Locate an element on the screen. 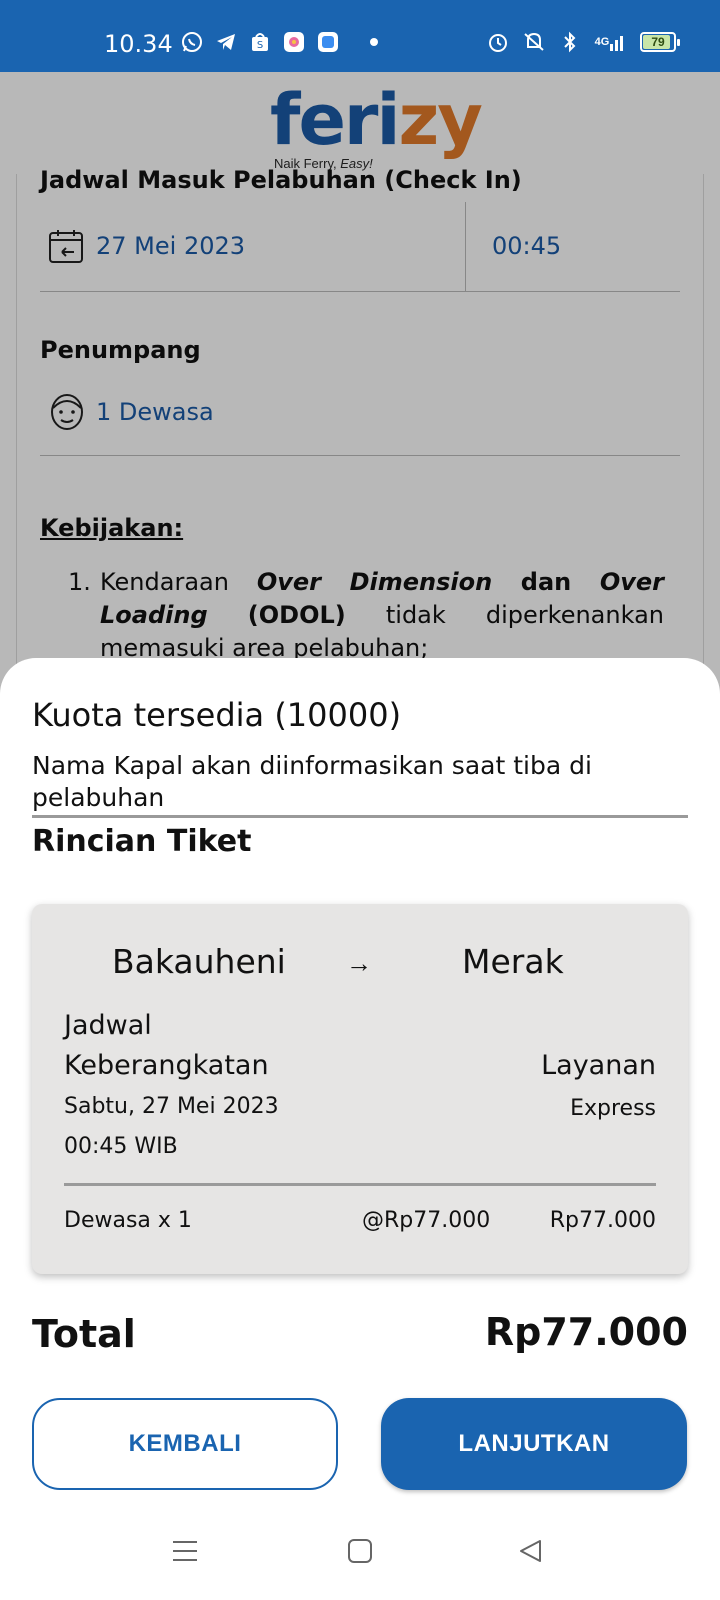 The image size is (720, 1600). battery-level: 79 is located at coordinates (658, 42).